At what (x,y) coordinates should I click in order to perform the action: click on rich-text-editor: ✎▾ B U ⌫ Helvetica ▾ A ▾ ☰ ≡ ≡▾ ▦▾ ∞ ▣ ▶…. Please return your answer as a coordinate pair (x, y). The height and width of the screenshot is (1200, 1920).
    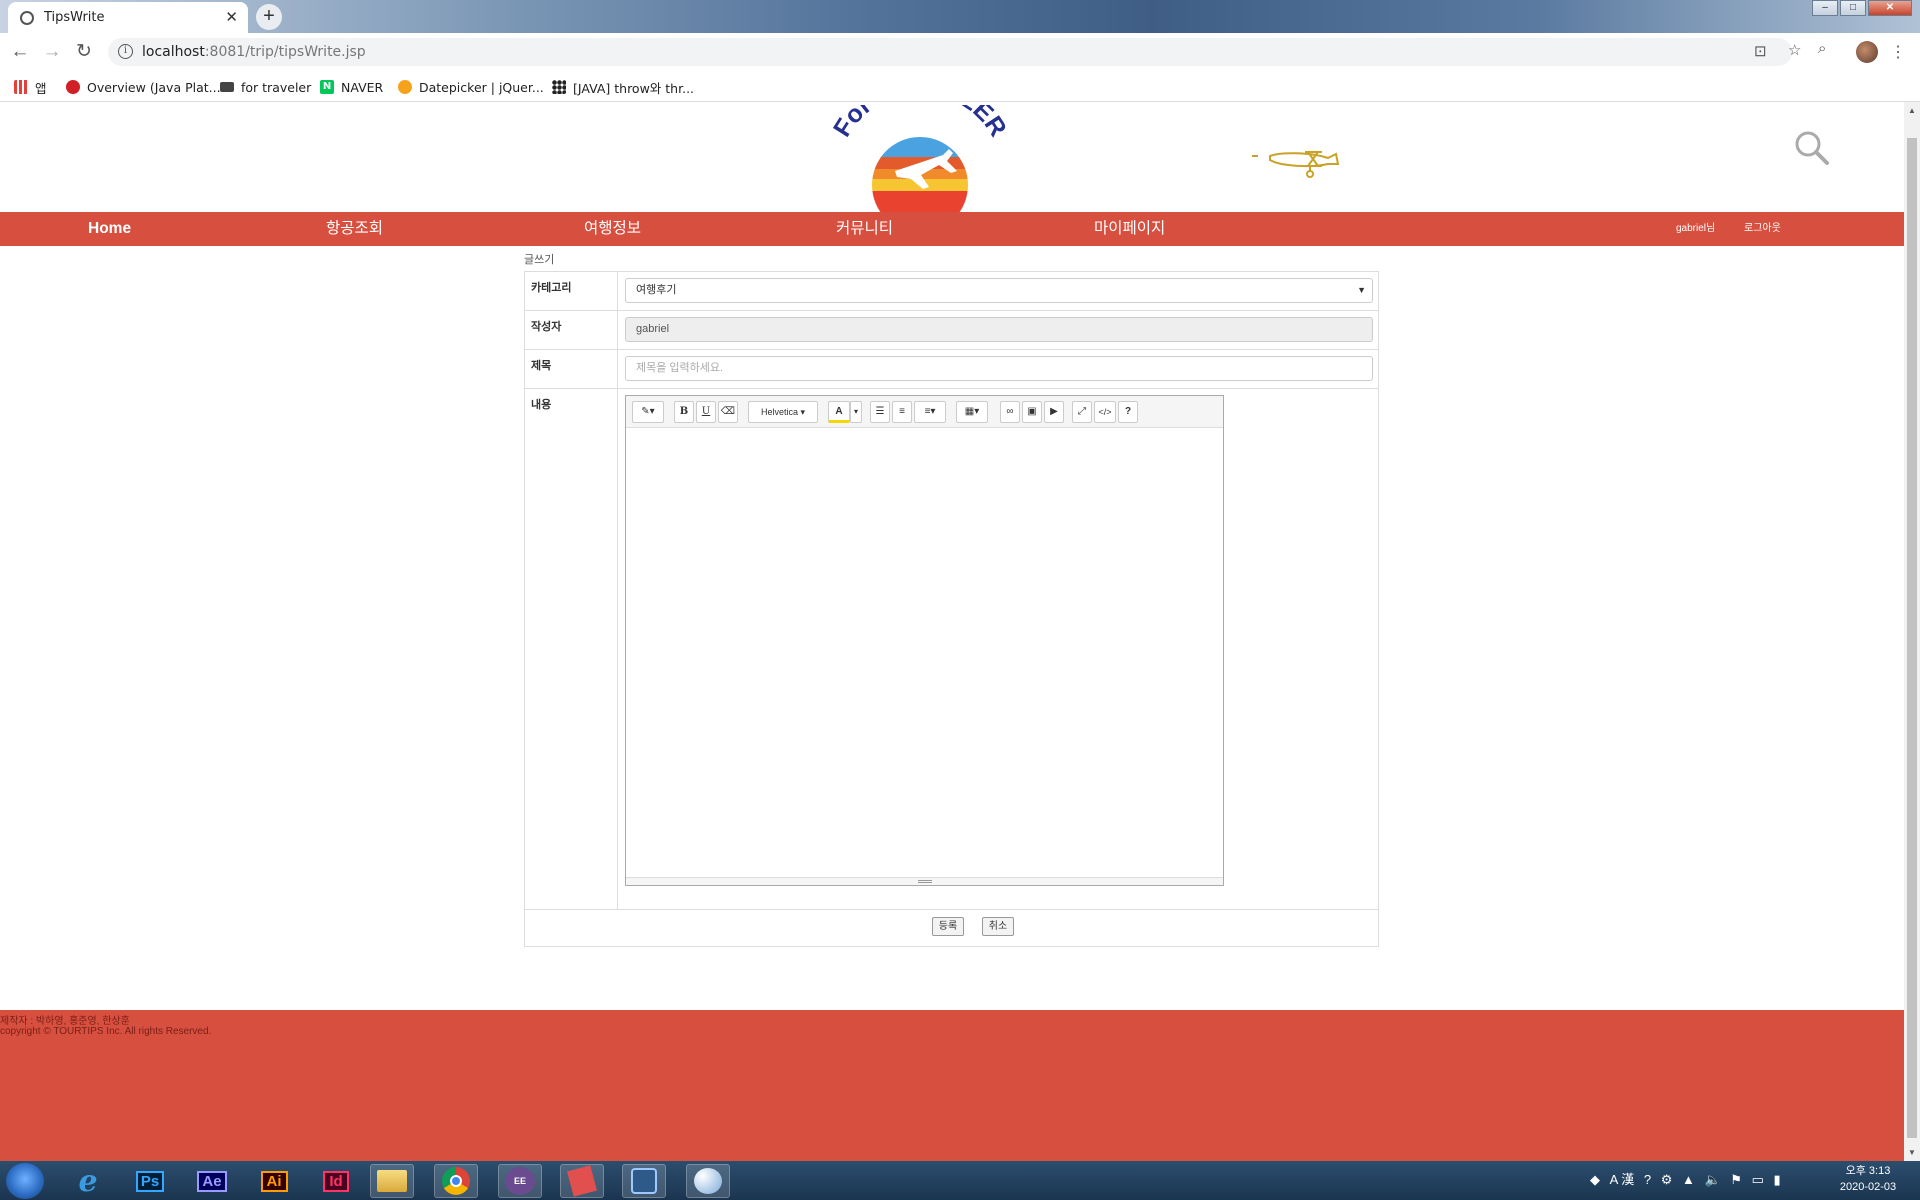
    Looking at the image, I should click on (924, 640).